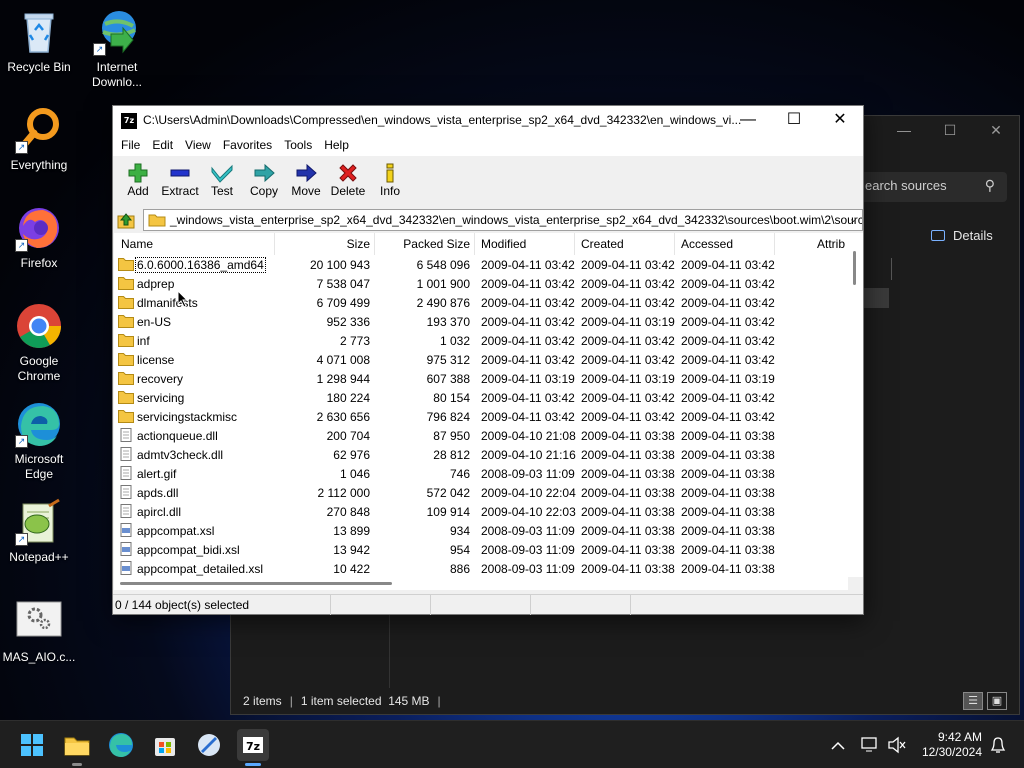  Describe the element at coordinates (933, 187) in the screenshot. I see `explorer-search-box: earch sources ⚲` at that location.